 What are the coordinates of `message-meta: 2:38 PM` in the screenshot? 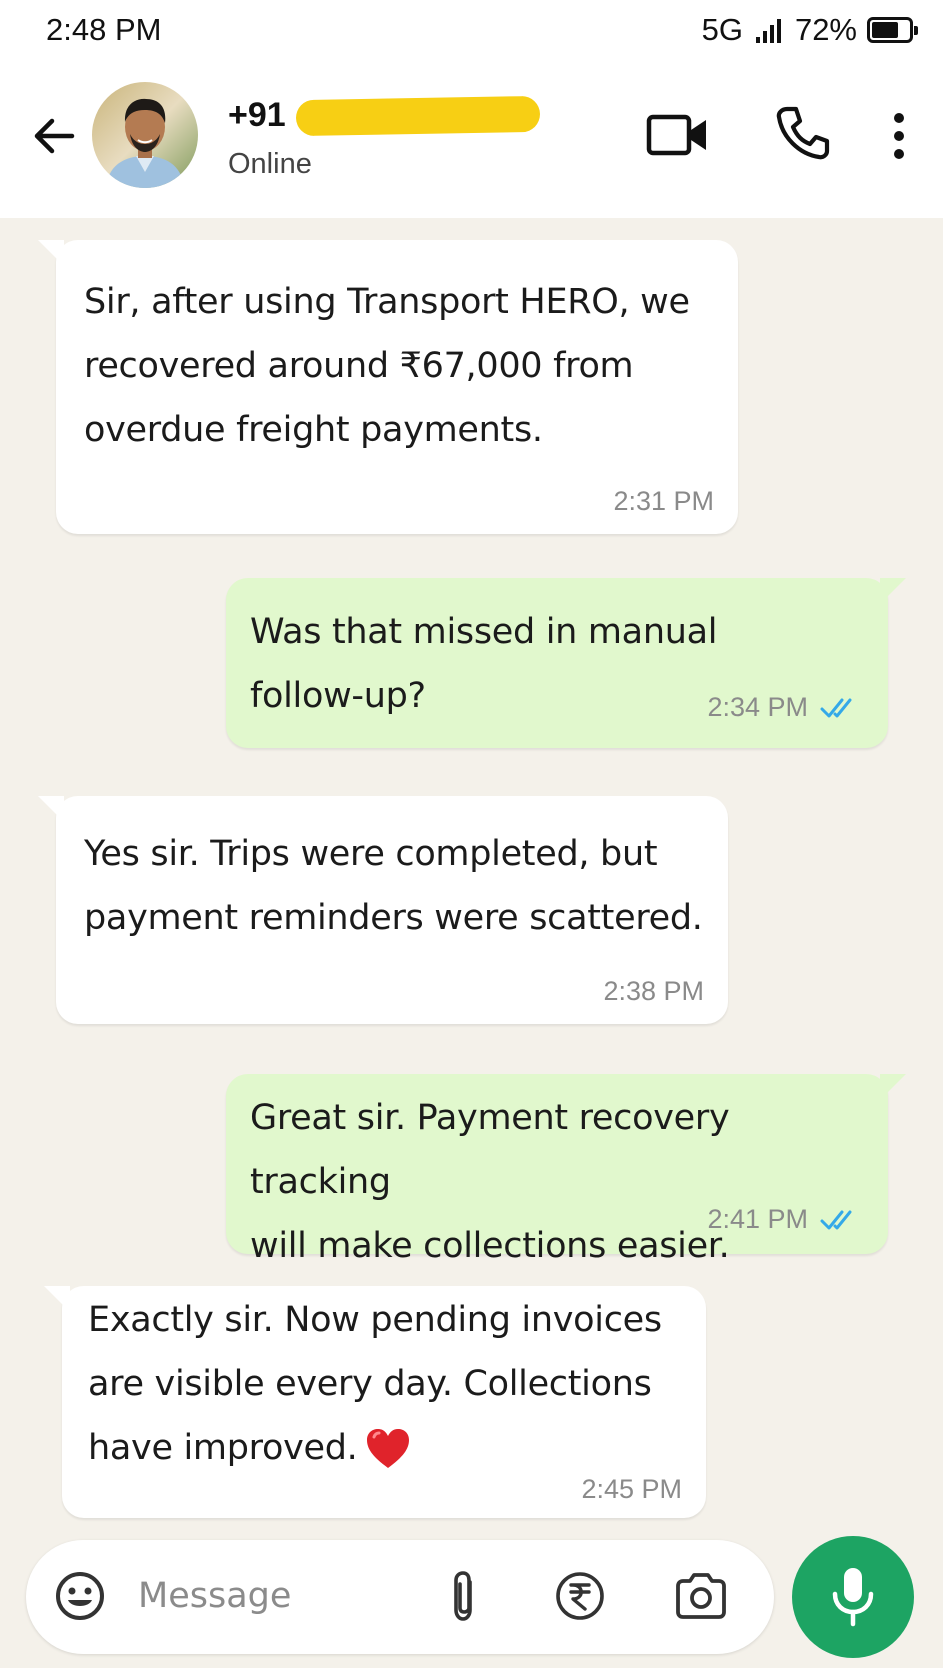 It's located at (653, 991).